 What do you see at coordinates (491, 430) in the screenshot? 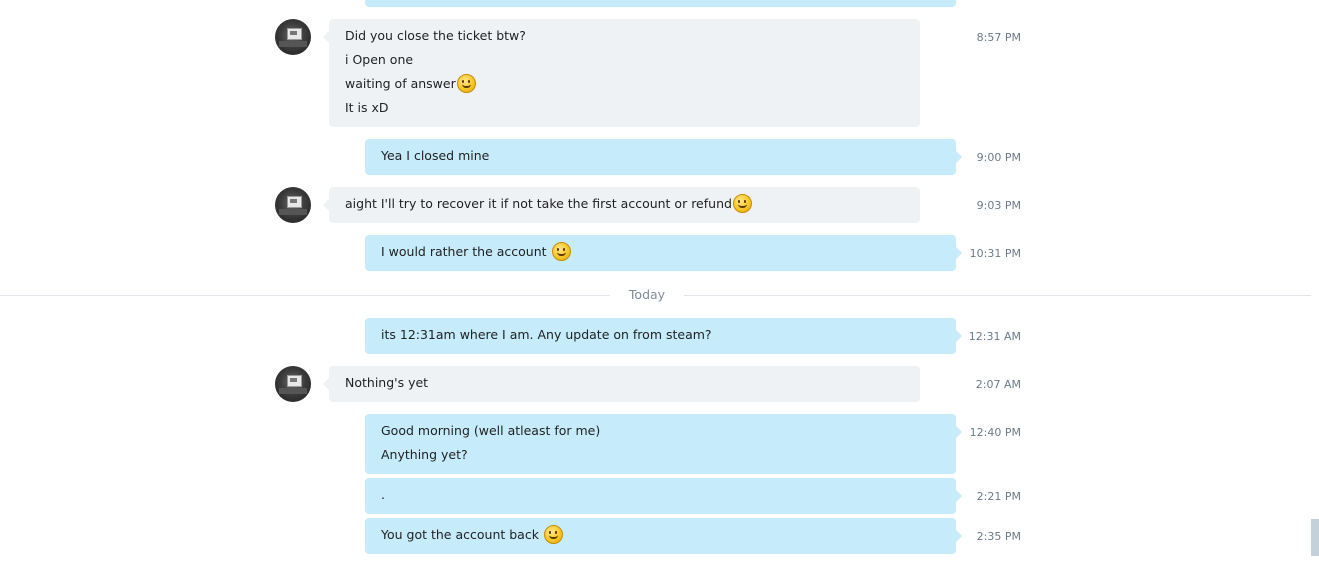
I see `message-text: Good morning (well atleast for me)` at bounding box center [491, 430].